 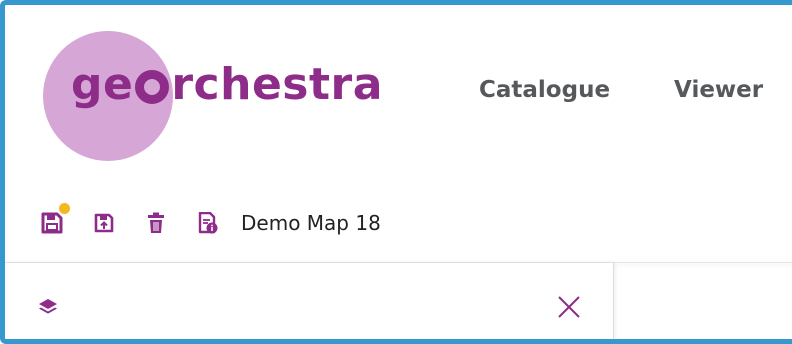 What do you see at coordinates (311, 223) in the screenshot?
I see `map-title: Demo Map 18` at bounding box center [311, 223].